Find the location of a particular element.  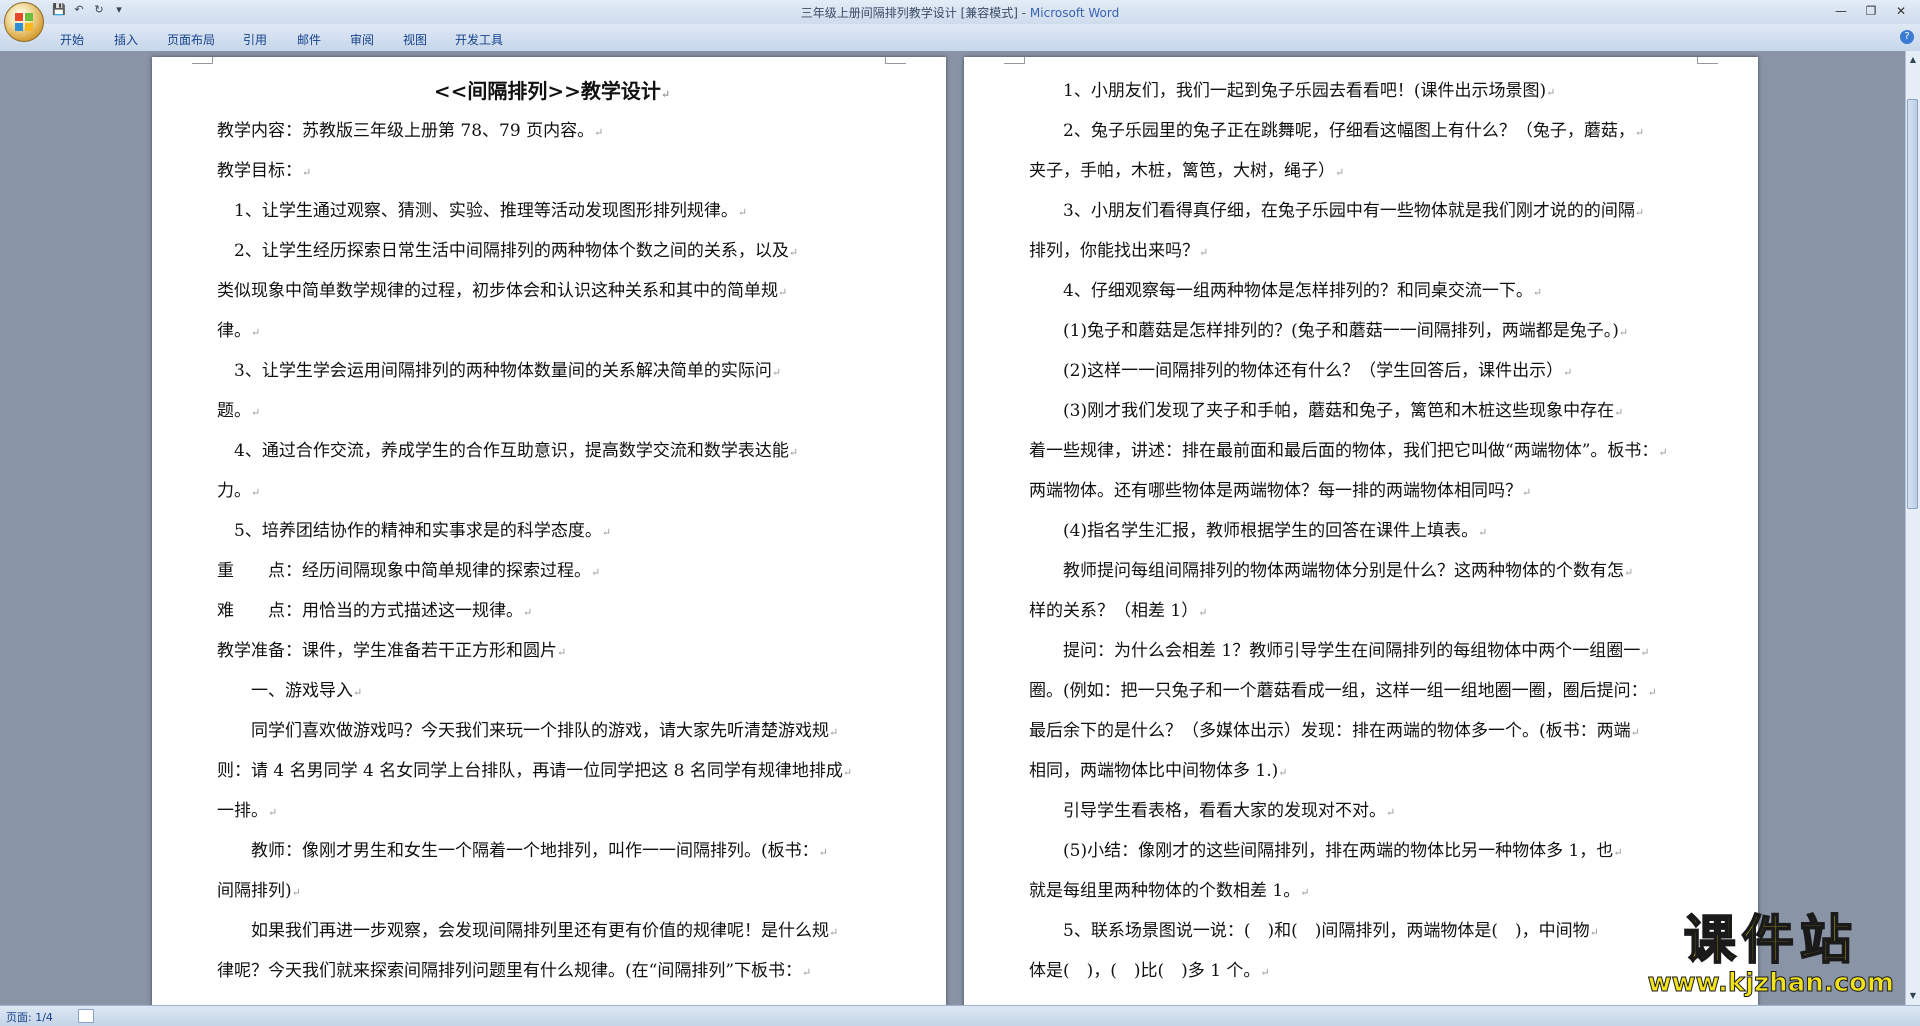

text-line: 教师：像刚才男生和女生一个隔着一个地排列，叫作一一间隔排列。(板书：↵ is located at coordinates (552, 851).